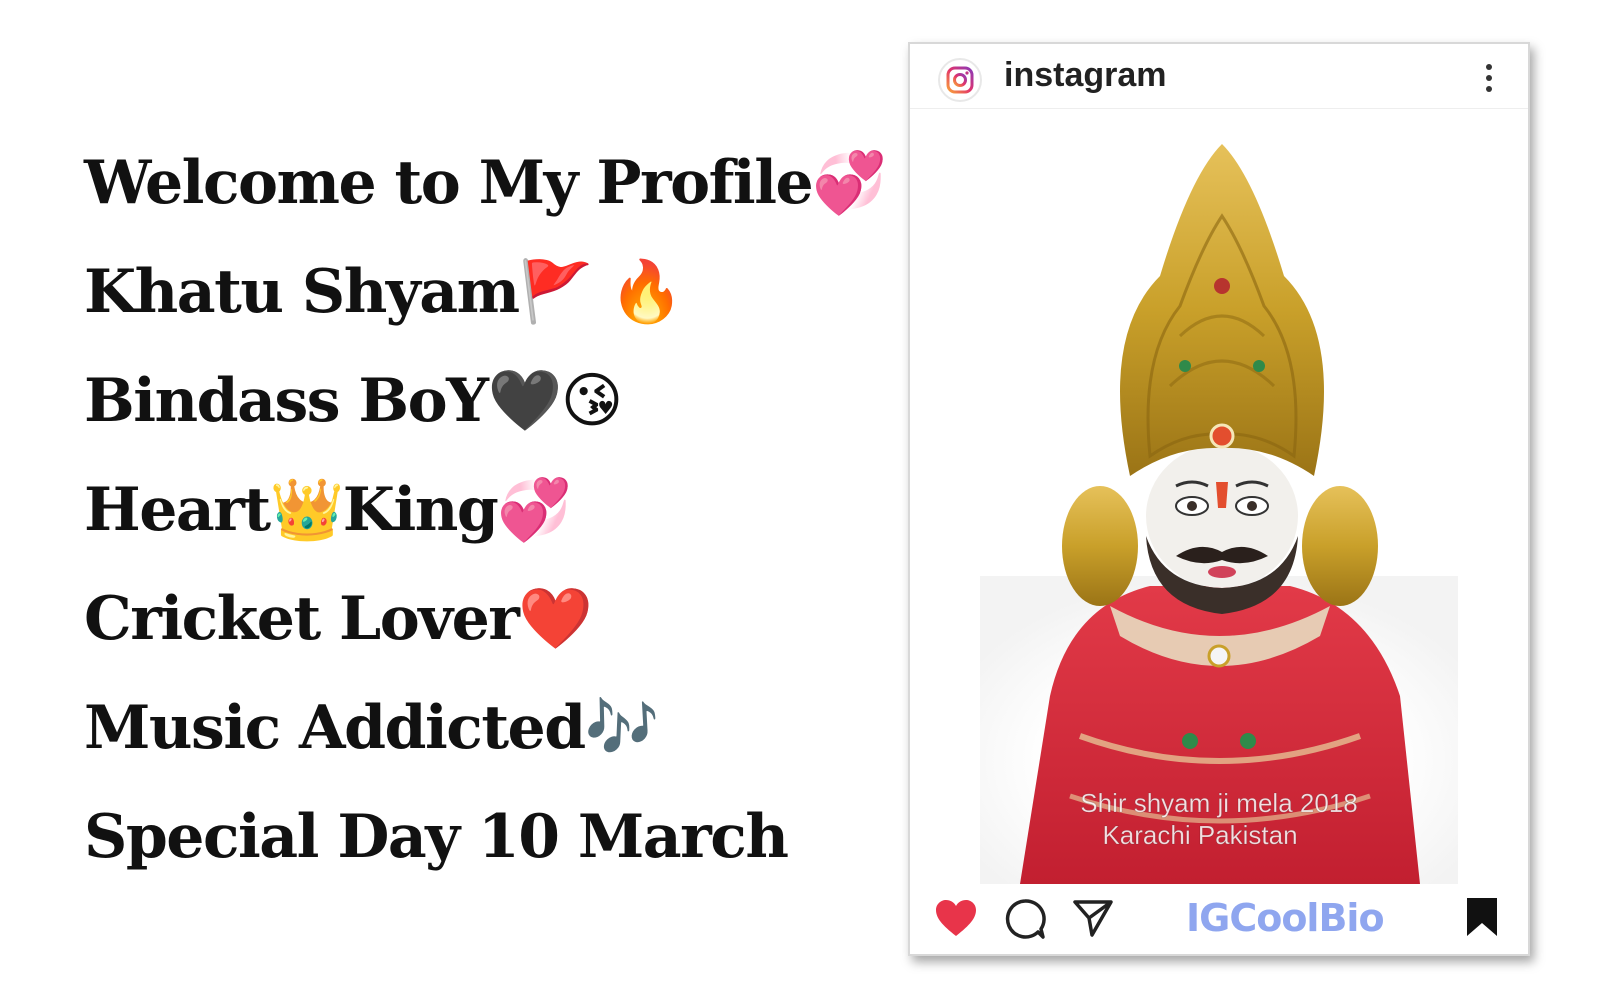 This screenshot has height=1008, width=1600. Describe the element at coordinates (601, 292) in the screenshot. I see `flag-fire-emoji: 🚩 🔥` at that location.